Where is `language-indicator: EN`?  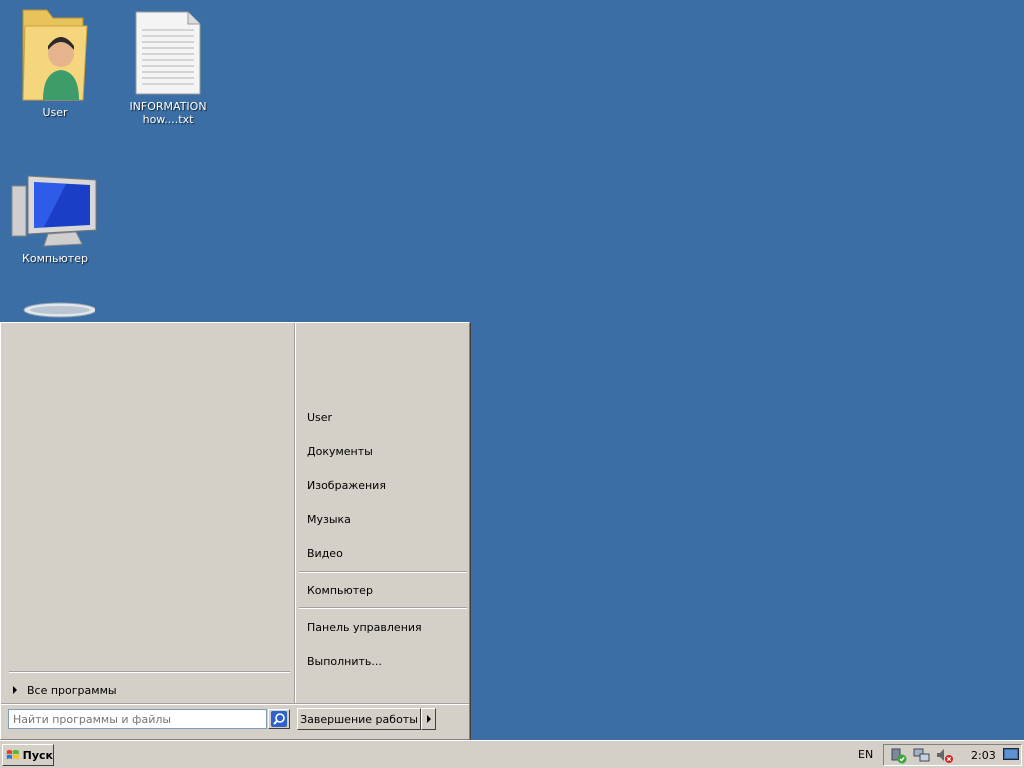 language-indicator: EN is located at coordinates (865, 754).